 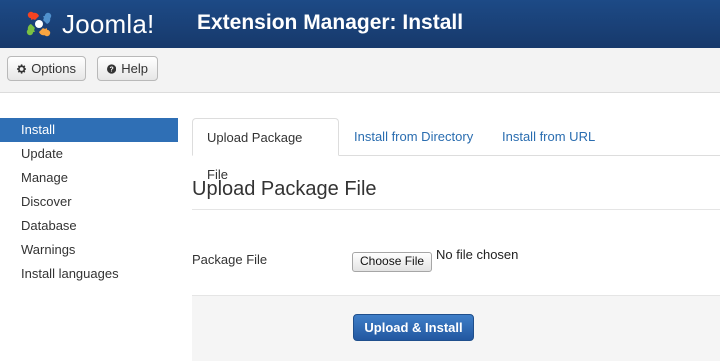 What do you see at coordinates (265, 150) in the screenshot?
I see `tab-upload-package-file: Upload Package File` at bounding box center [265, 150].